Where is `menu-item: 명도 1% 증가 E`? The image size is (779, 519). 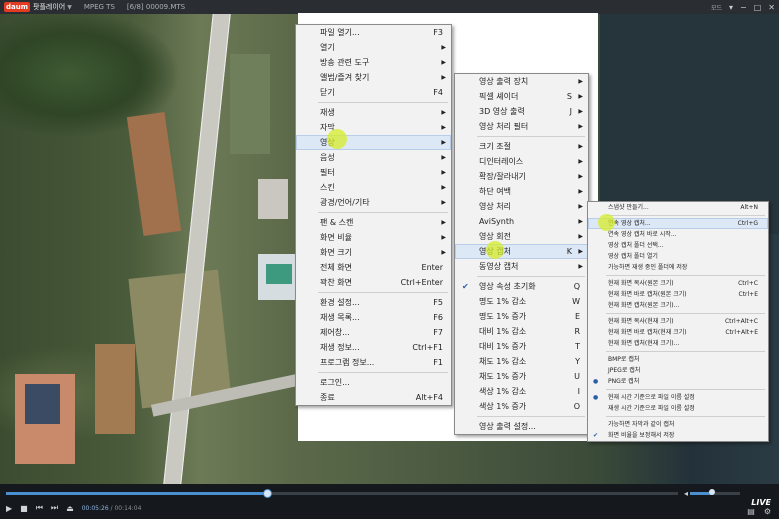 menu-item: 명도 1% 증가 E is located at coordinates (521, 316).